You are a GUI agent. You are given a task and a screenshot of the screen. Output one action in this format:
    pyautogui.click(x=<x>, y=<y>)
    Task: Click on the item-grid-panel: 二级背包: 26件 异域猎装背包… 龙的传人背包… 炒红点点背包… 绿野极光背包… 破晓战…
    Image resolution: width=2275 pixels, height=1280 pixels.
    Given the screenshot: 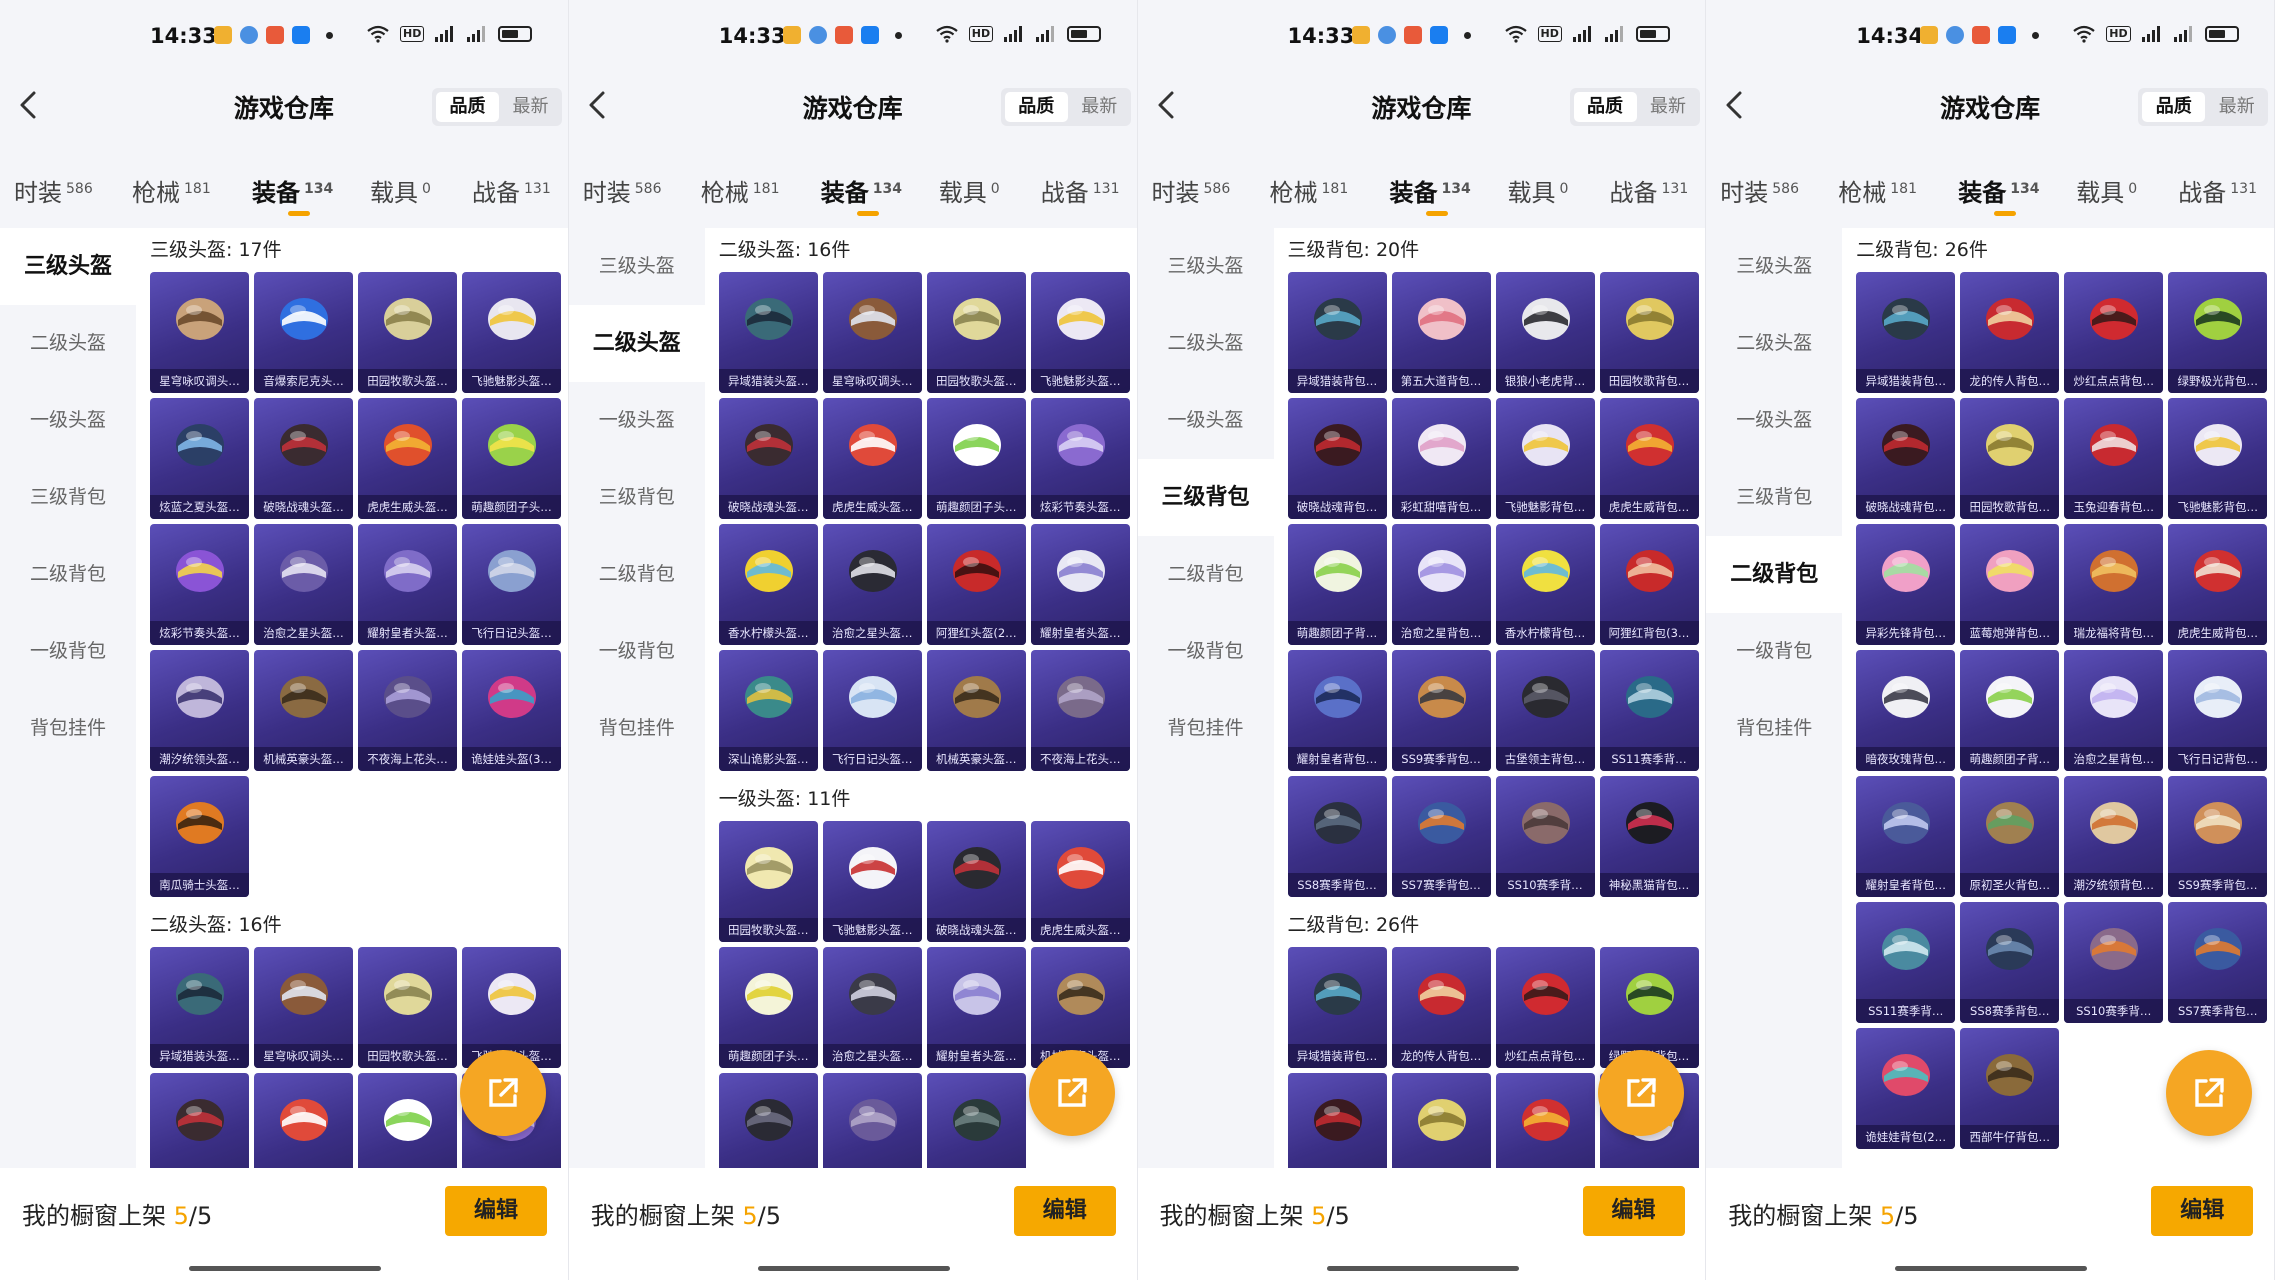 What is the action you would take?
    pyautogui.click(x=2058, y=698)
    